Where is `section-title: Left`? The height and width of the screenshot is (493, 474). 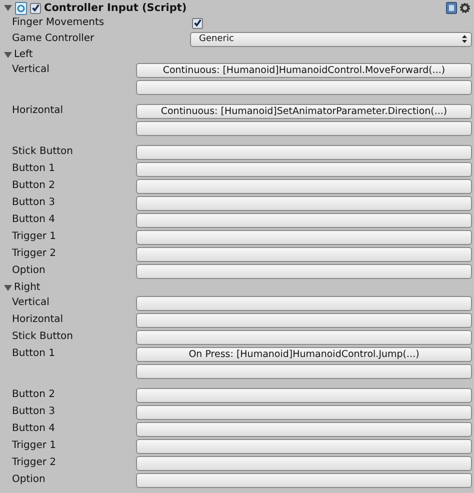
section-title: Left is located at coordinates (23, 54).